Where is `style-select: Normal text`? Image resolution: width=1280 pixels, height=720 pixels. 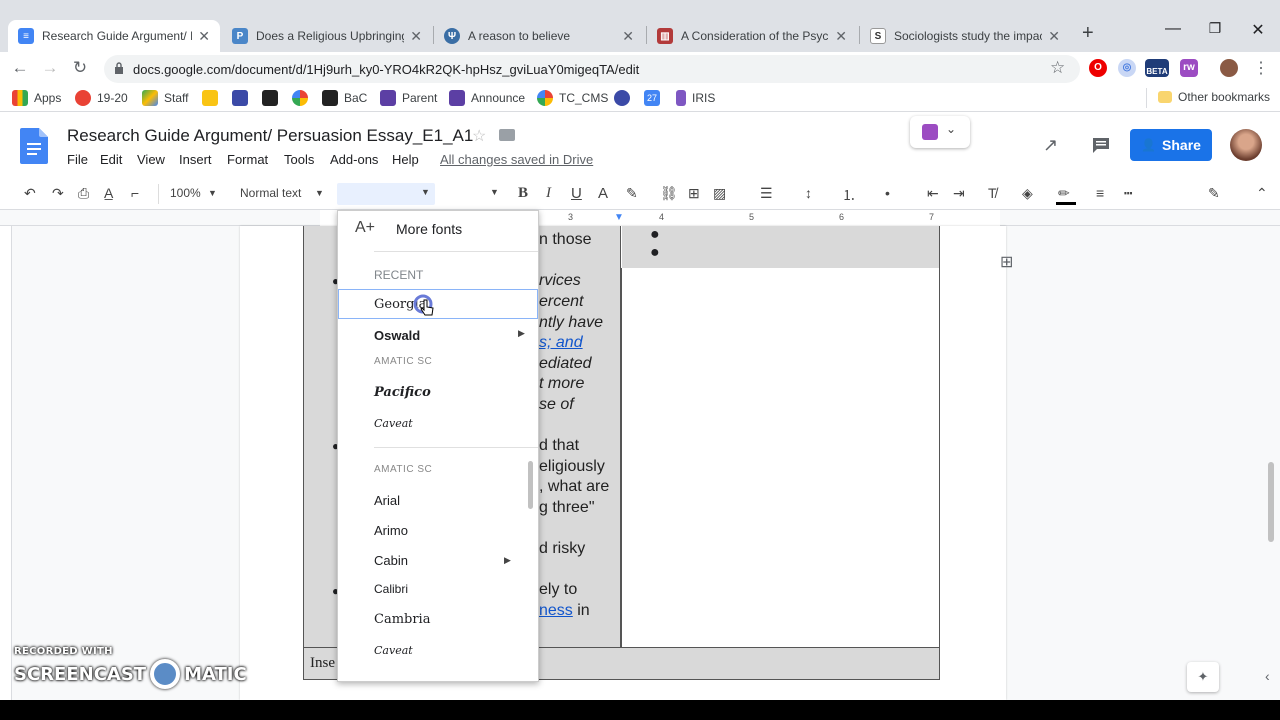
style-select: Normal text is located at coordinates (270, 193).